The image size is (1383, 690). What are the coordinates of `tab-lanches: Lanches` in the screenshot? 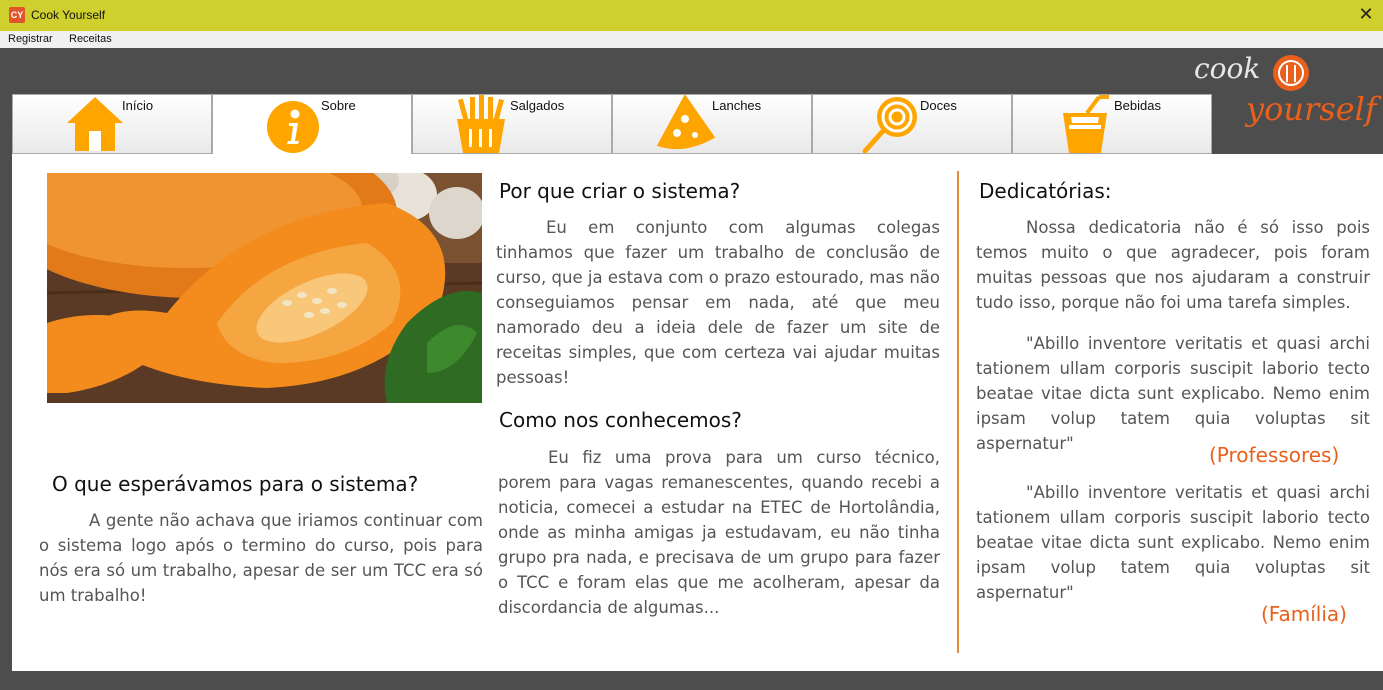 It's located at (712, 124).